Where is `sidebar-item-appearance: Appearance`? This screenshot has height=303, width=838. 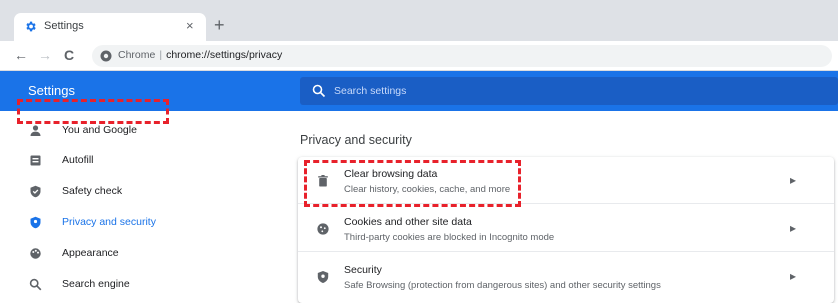 sidebar-item-appearance: Appearance is located at coordinates (90, 254).